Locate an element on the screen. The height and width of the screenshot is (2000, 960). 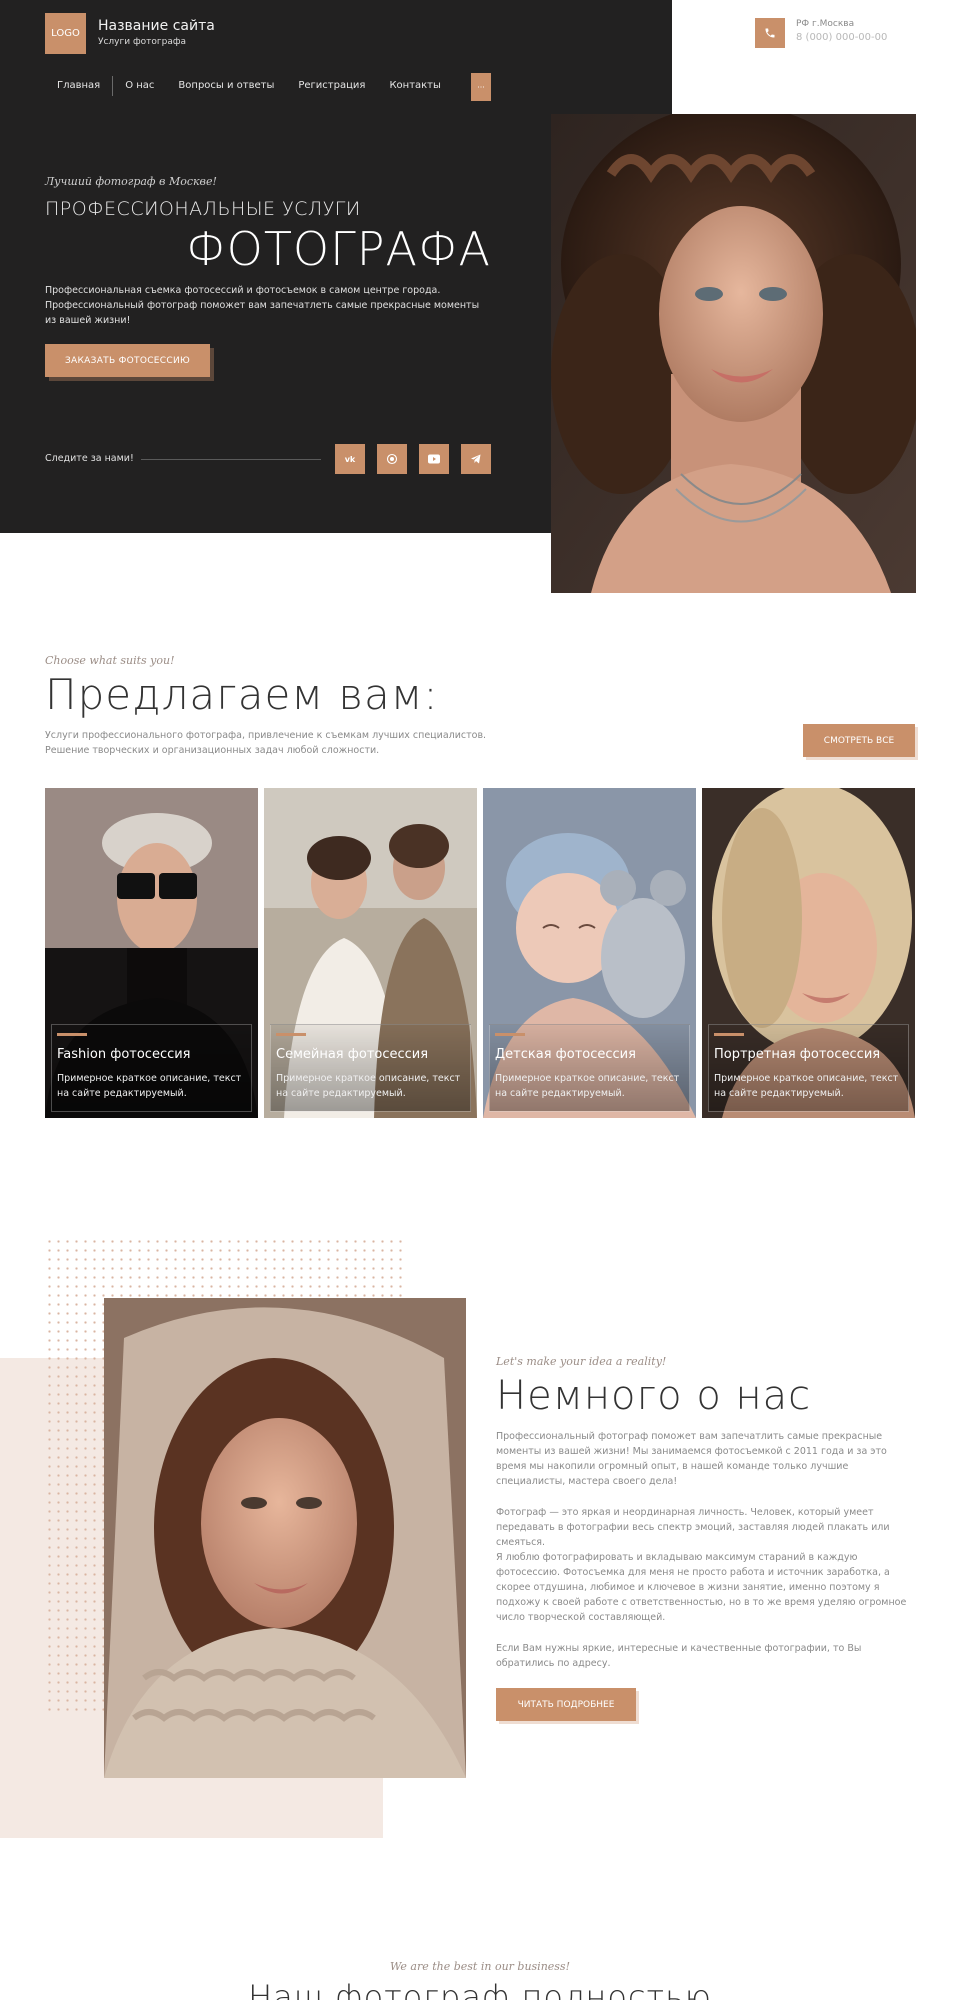
contact-phone: 8 (000) 000-00-00 is located at coordinates (841, 37).